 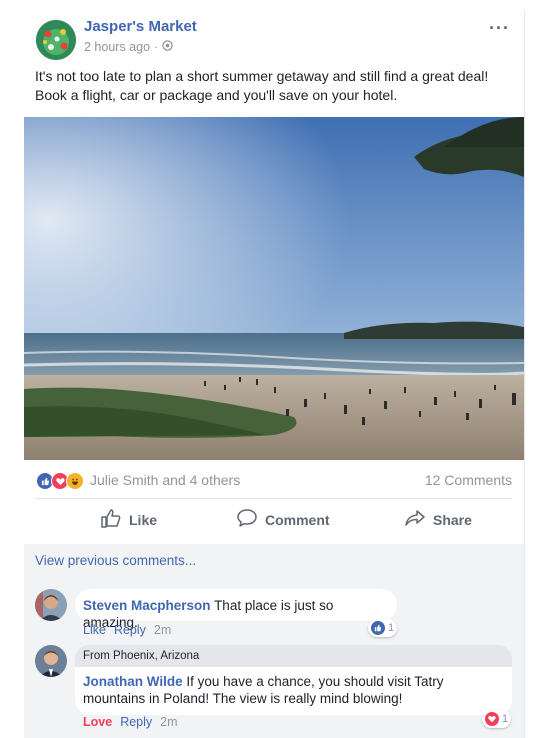 I want to click on globe-icon, so click(x=167, y=47).